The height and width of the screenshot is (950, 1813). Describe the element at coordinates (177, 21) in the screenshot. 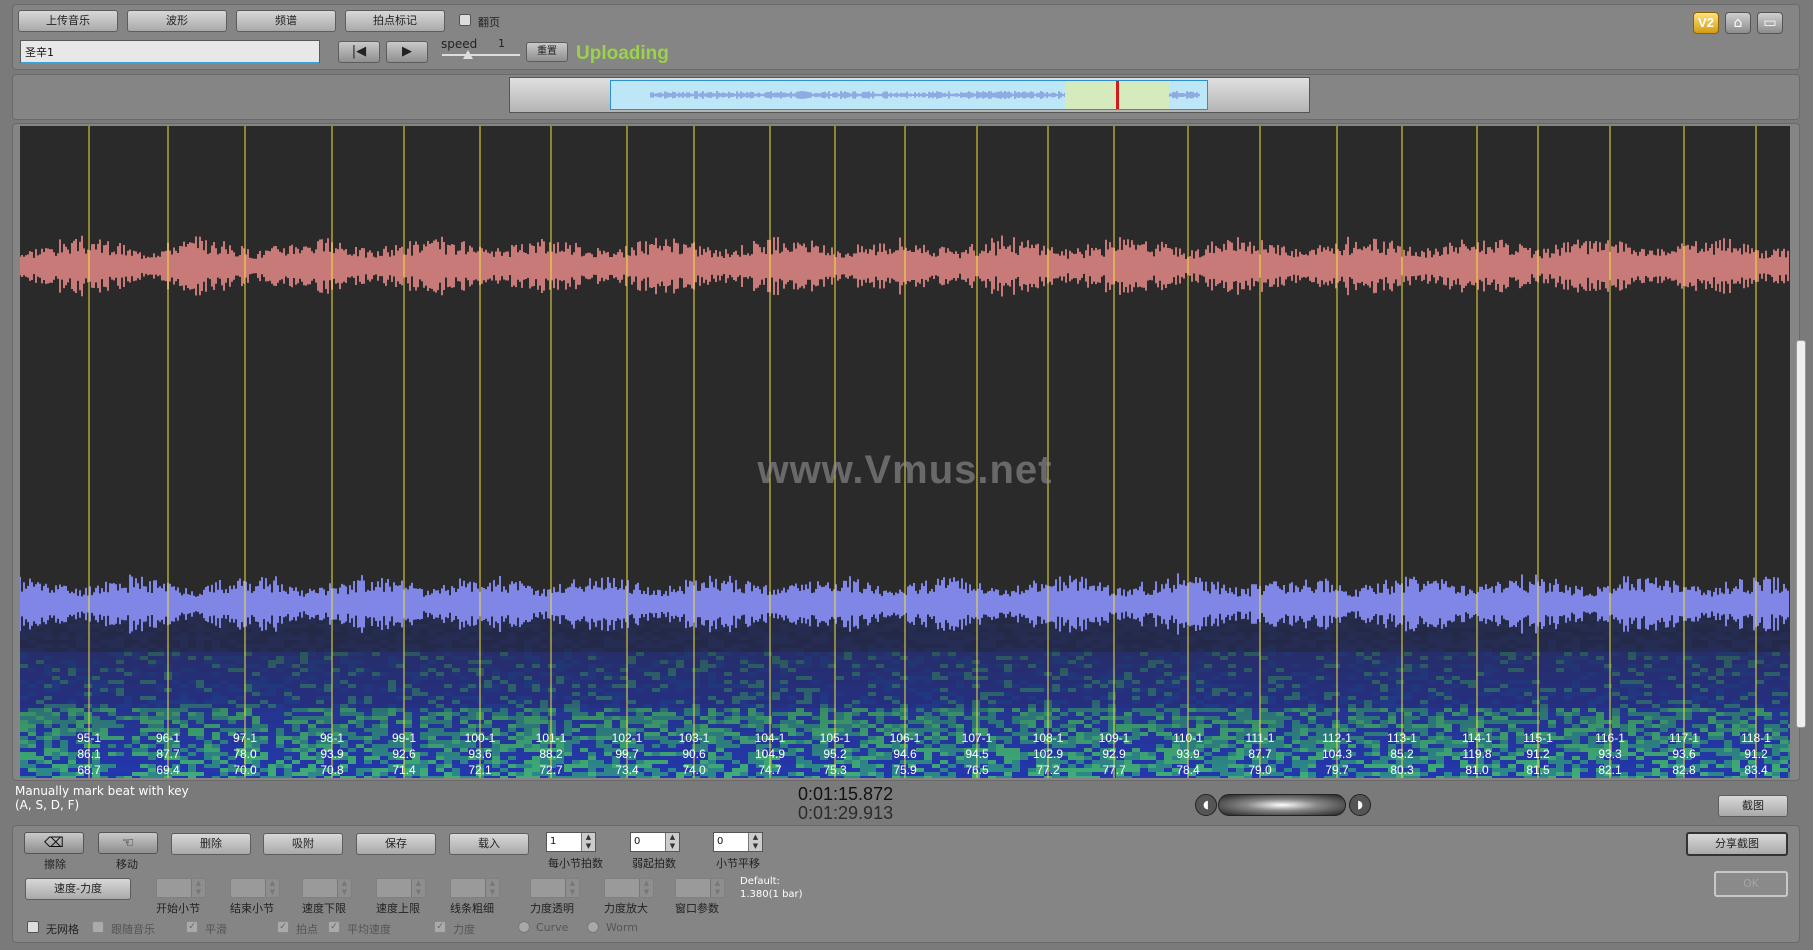

I see `waveform-button: 波形` at that location.